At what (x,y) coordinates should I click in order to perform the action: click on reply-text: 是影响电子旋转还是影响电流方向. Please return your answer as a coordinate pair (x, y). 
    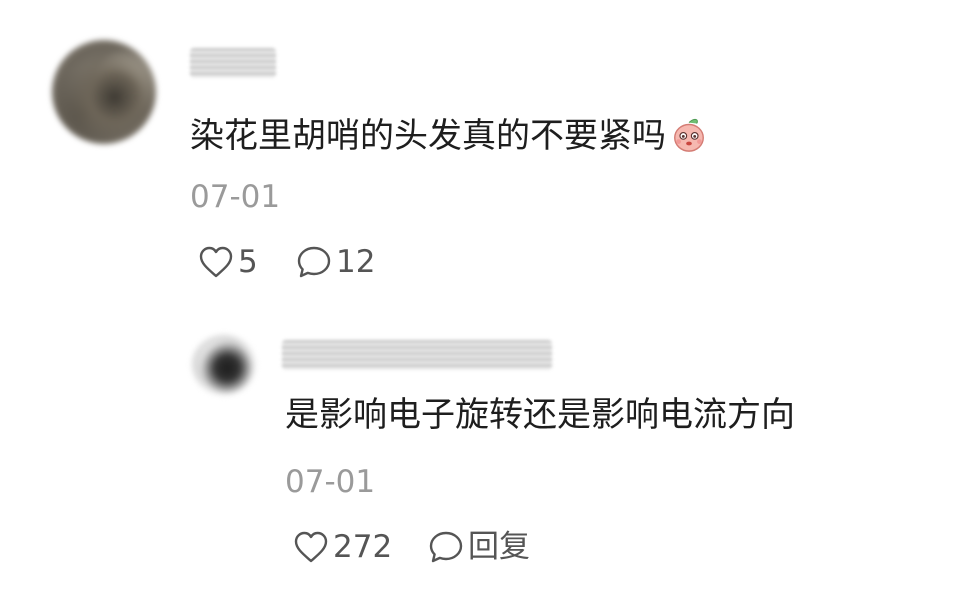
    Looking at the image, I should click on (540, 415).